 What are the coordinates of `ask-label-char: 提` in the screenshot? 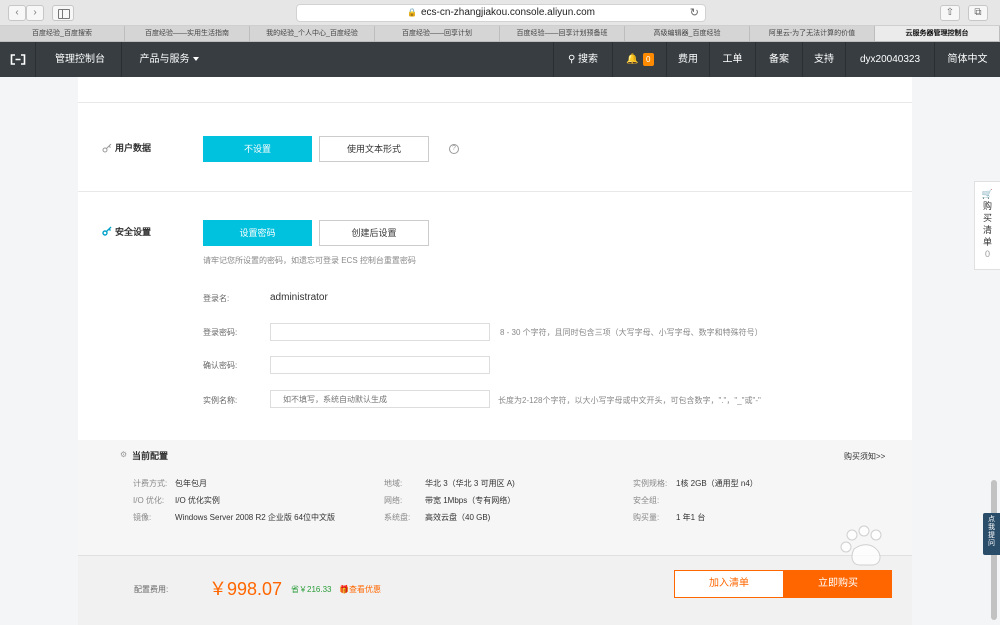 It's located at (991, 535).